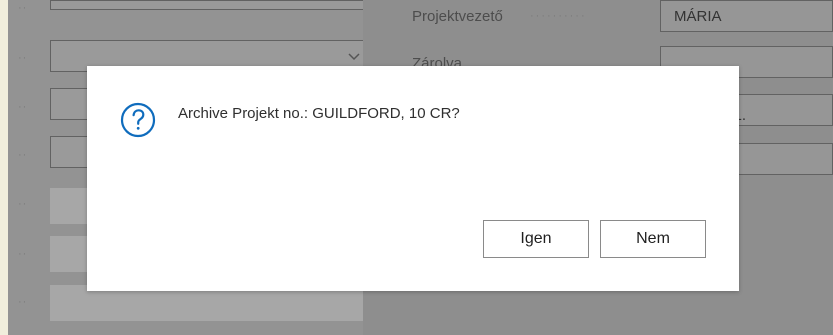 The image size is (833, 335). I want to click on field-input, so click(209, 5).